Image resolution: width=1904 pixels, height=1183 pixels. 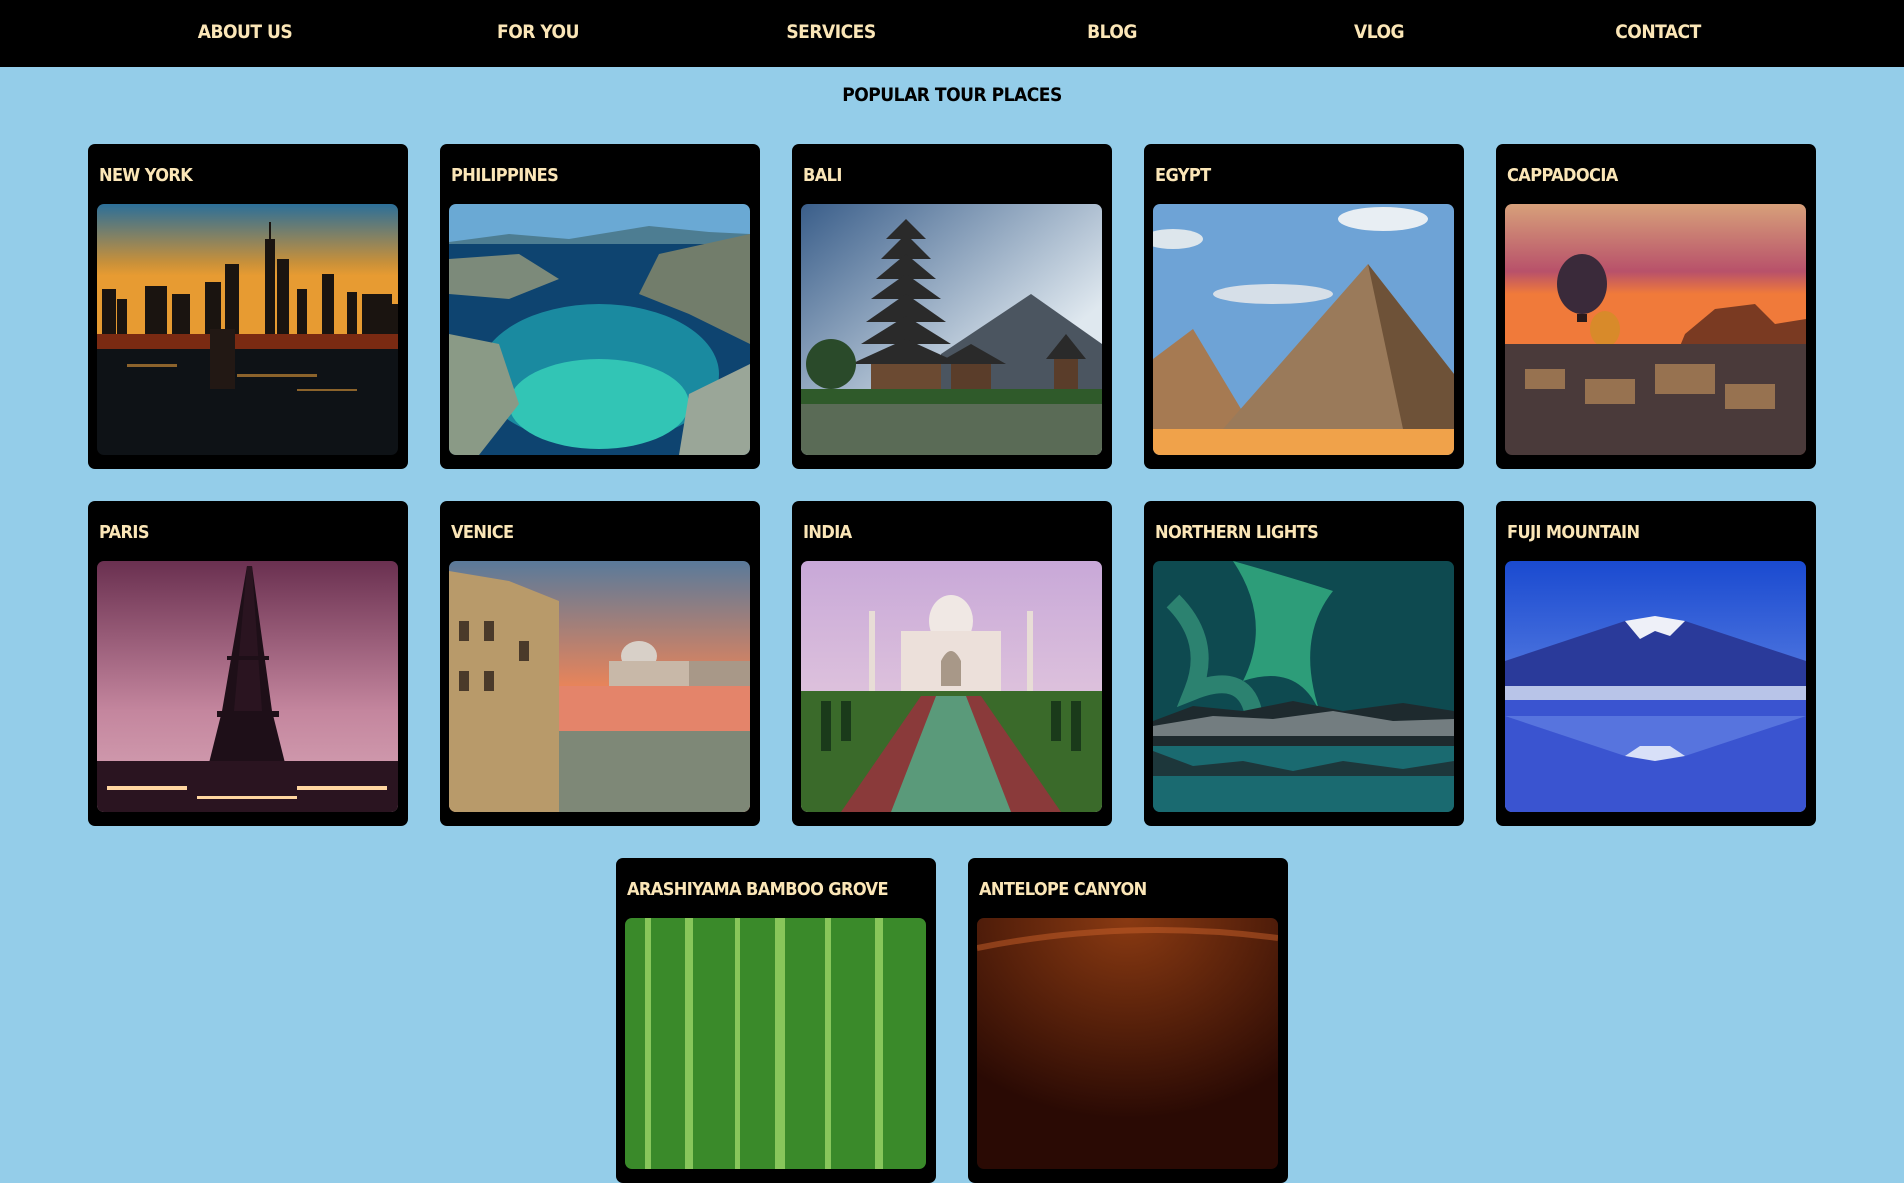 What do you see at coordinates (599, 686) in the screenshot?
I see `venice-canal-image` at bounding box center [599, 686].